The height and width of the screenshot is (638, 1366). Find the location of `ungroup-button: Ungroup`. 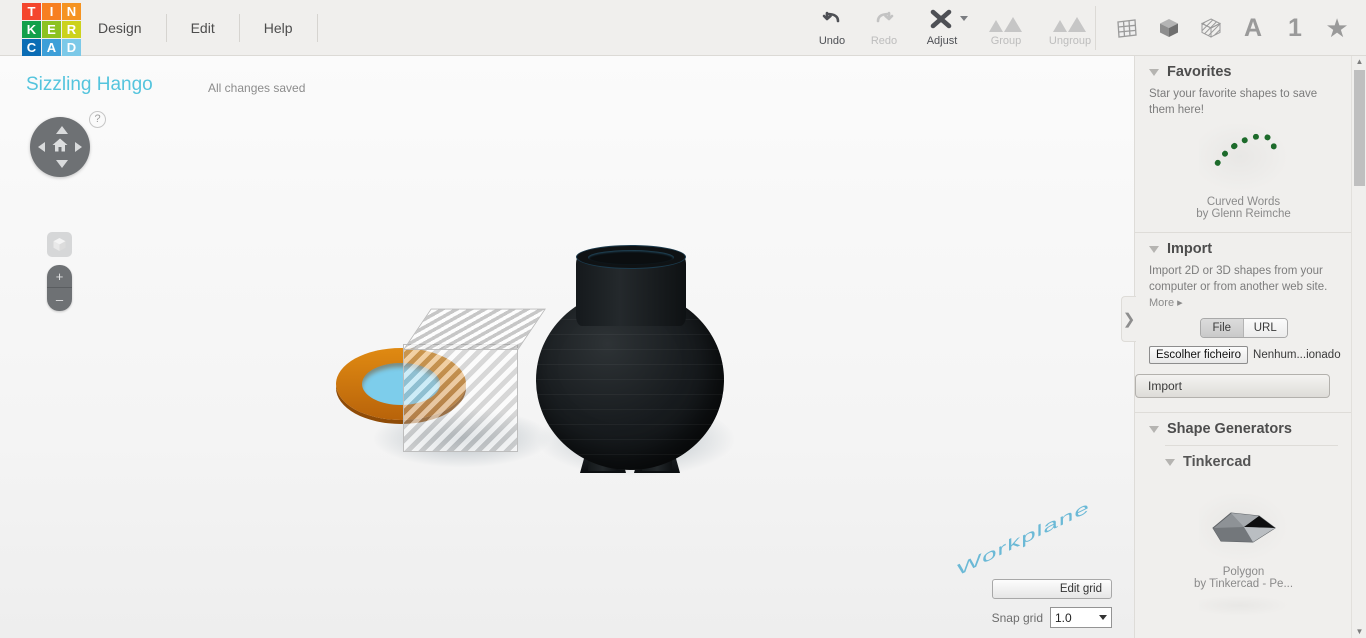

ungroup-button: Ungroup is located at coordinates (1070, 24).